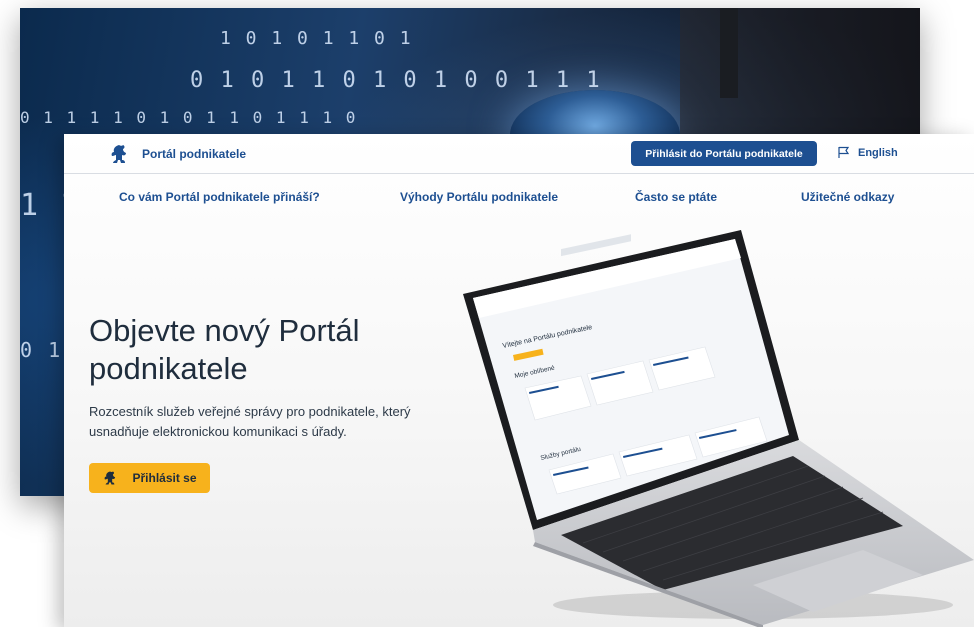 The height and width of the screenshot is (627, 974). I want to click on language-switch: English, so click(868, 152).